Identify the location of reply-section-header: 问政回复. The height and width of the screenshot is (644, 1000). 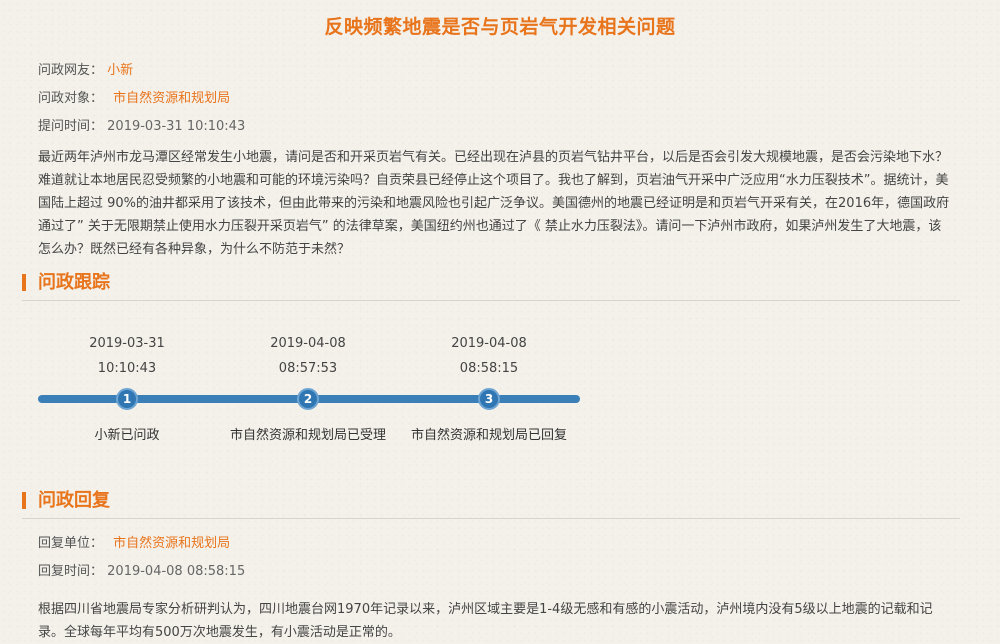
(491, 501).